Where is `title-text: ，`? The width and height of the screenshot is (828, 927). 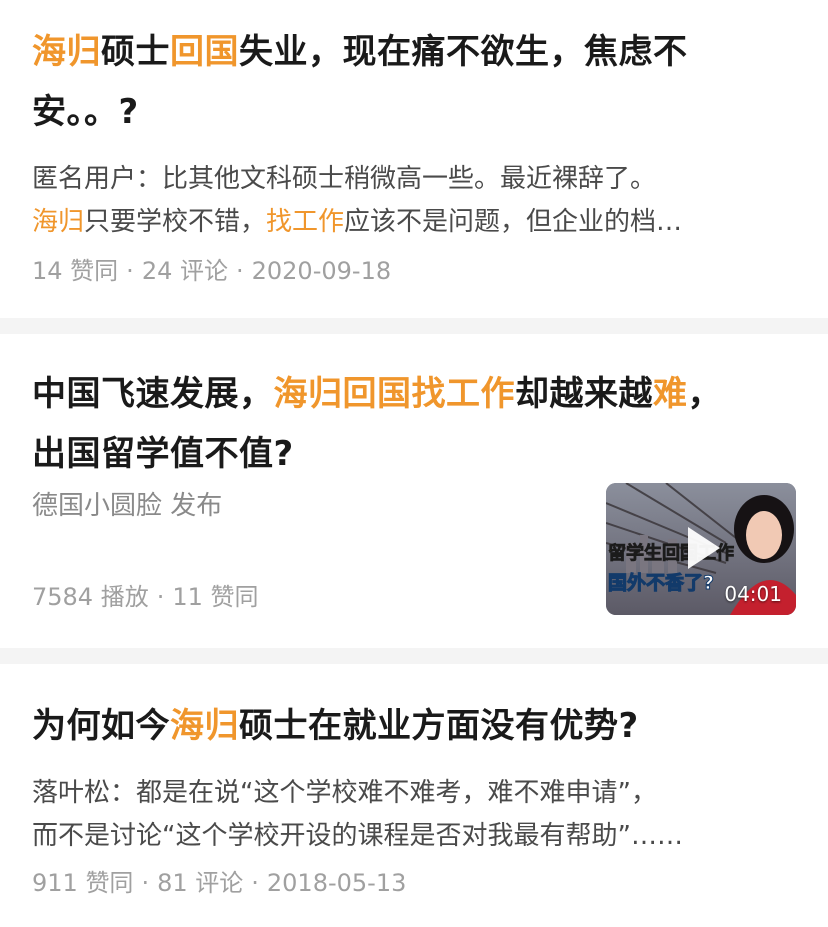
title-text: ， is located at coordinates (704, 394).